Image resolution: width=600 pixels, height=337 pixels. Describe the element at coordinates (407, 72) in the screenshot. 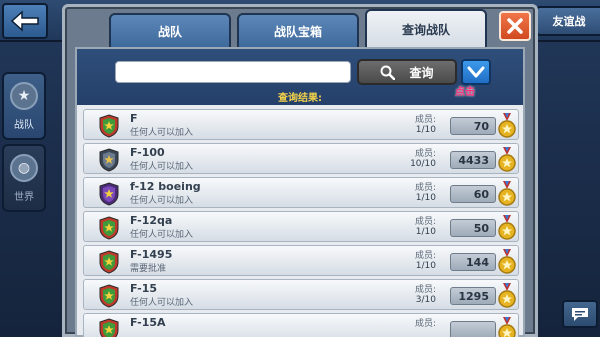

I see `search-button: 查询` at that location.